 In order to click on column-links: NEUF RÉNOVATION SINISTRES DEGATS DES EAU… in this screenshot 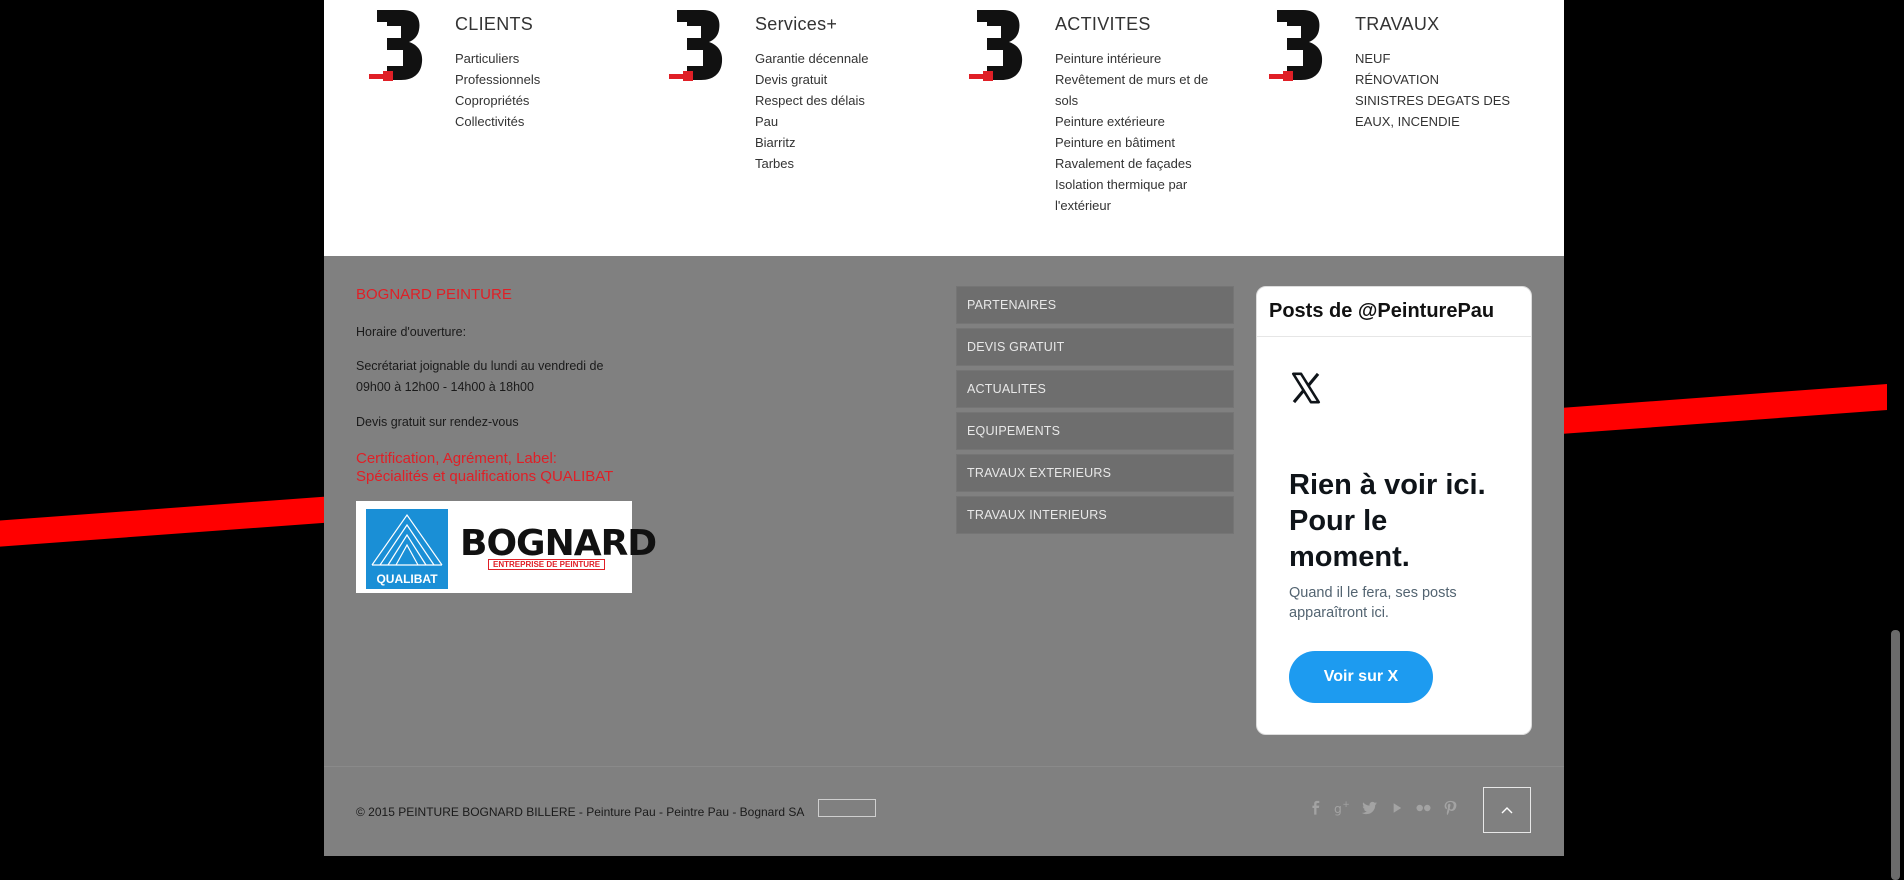, I will do `click(1440, 90)`.